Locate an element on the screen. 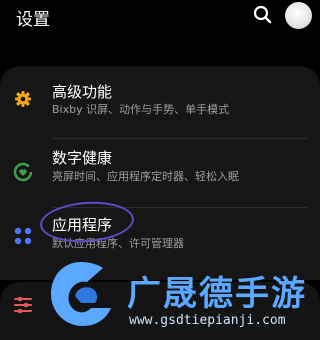  digital-wellbeing-icon is located at coordinates (23, 172).